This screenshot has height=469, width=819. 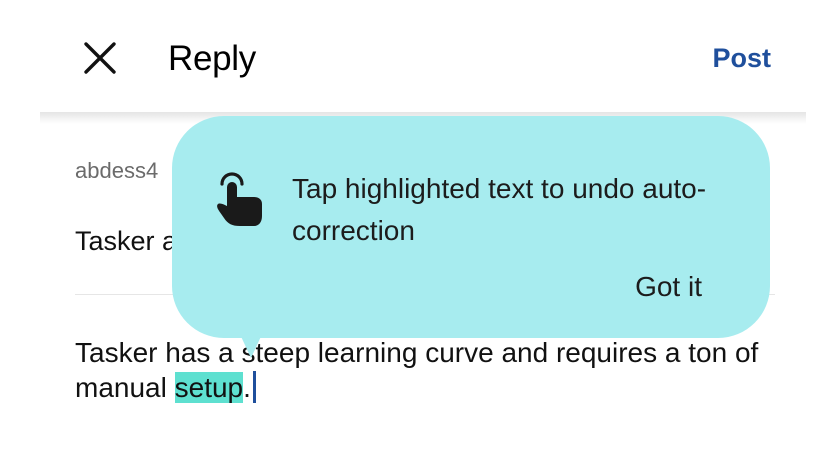 I want to click on tooltip-pointer, so click(x=251, y=344).